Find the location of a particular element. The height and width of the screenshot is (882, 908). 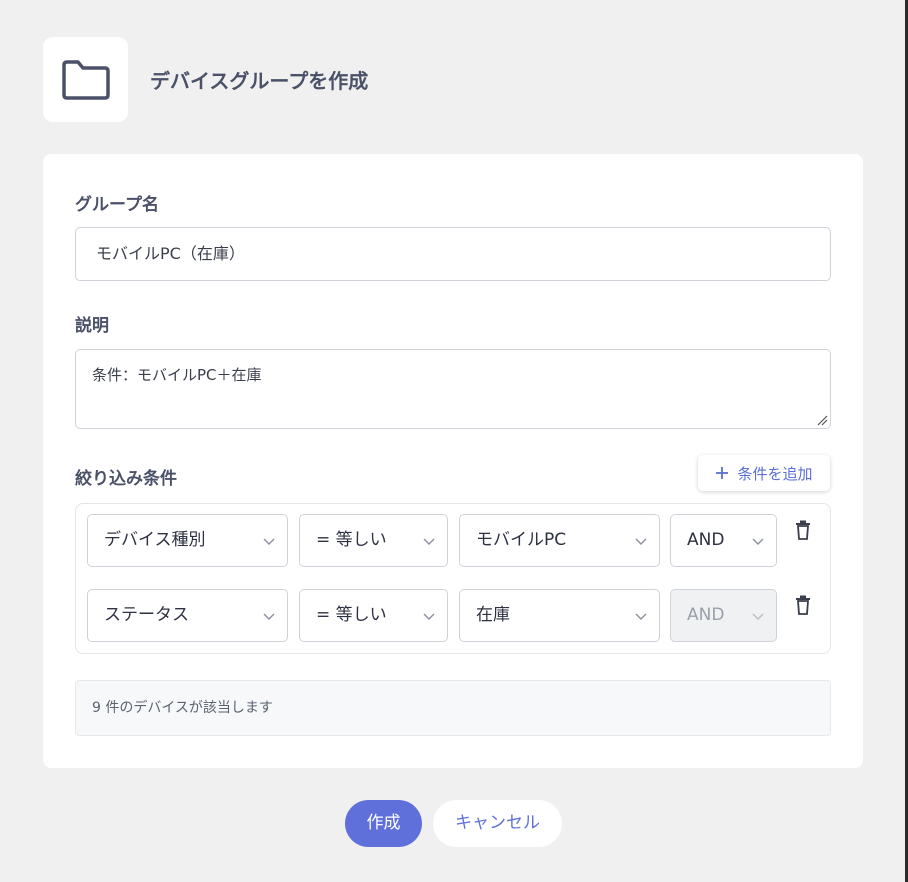

folder-icon-box is located at coordinates (85, 79).